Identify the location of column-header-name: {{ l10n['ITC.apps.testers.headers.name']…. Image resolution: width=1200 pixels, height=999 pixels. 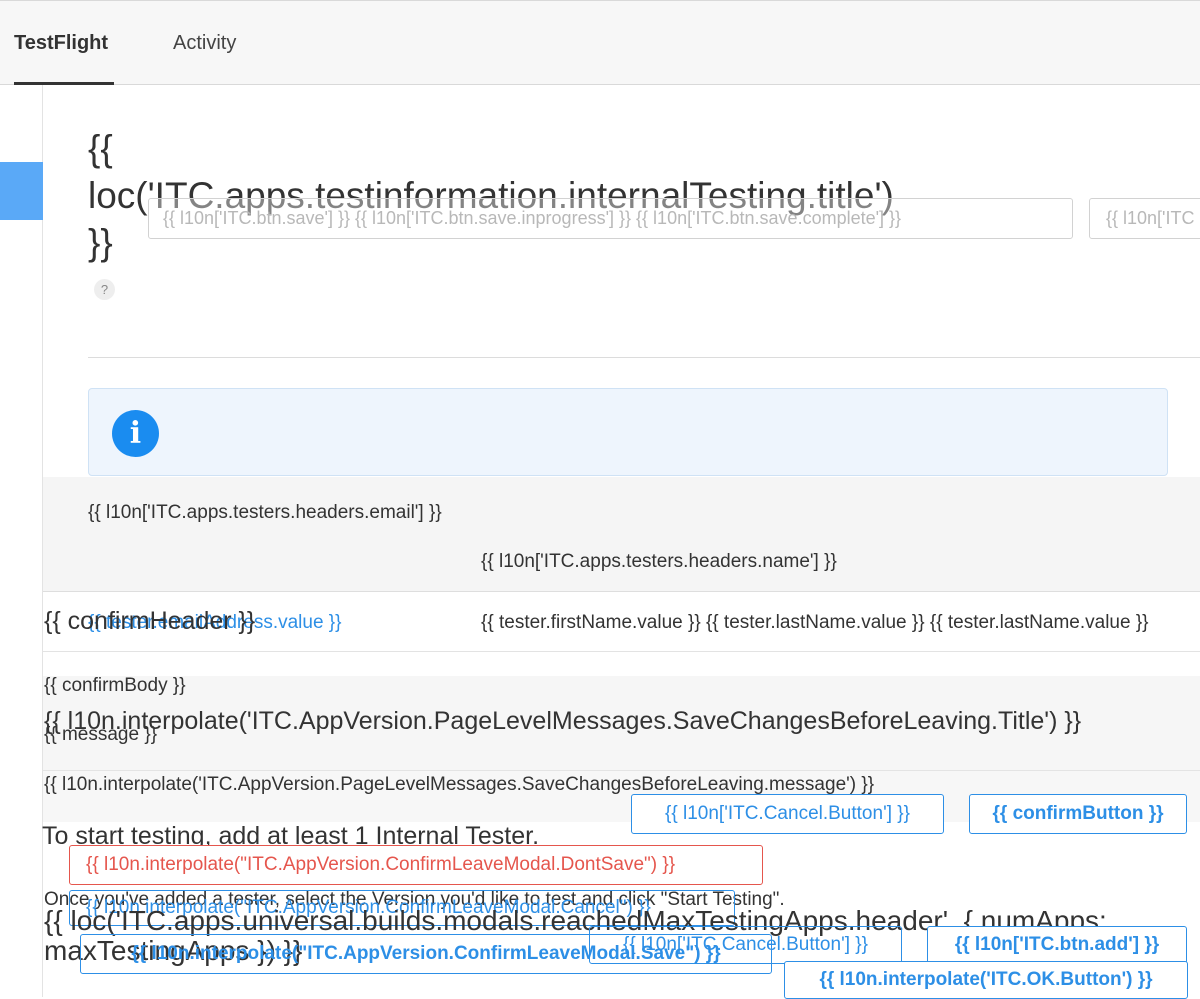
(659, 562).